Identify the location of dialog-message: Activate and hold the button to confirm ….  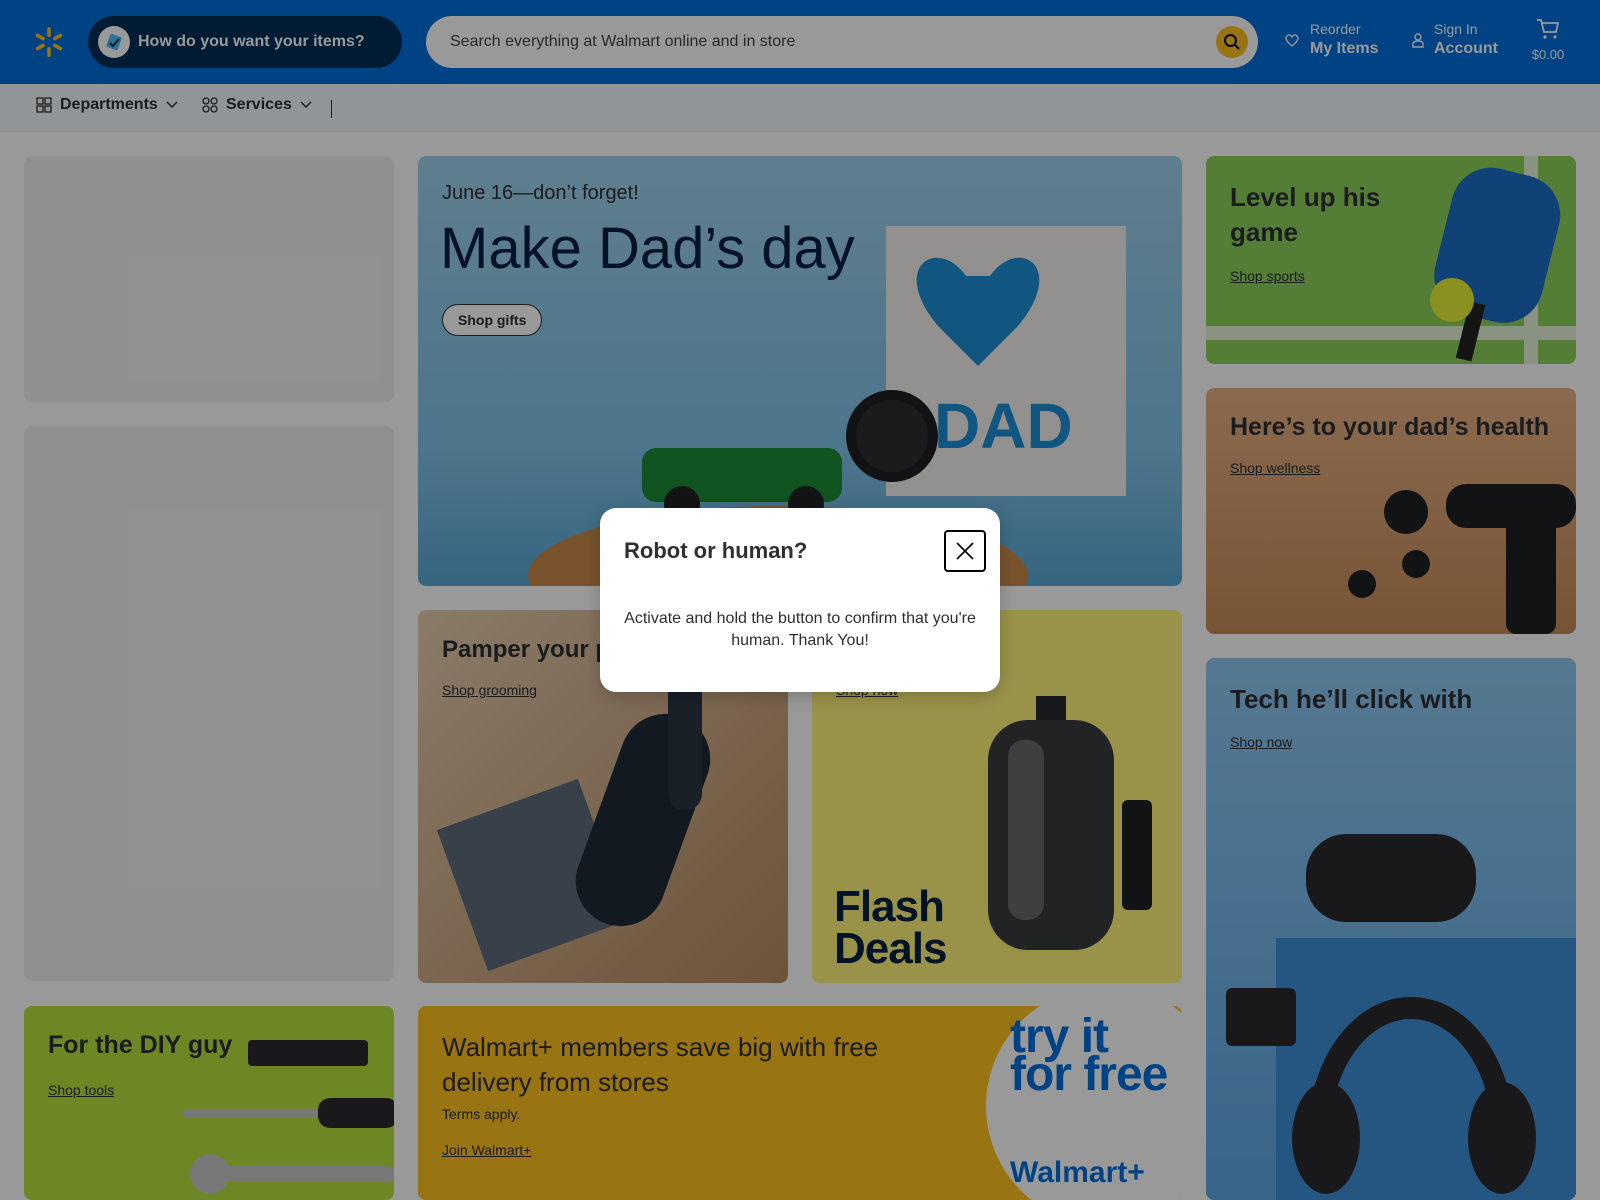
(800, 629).